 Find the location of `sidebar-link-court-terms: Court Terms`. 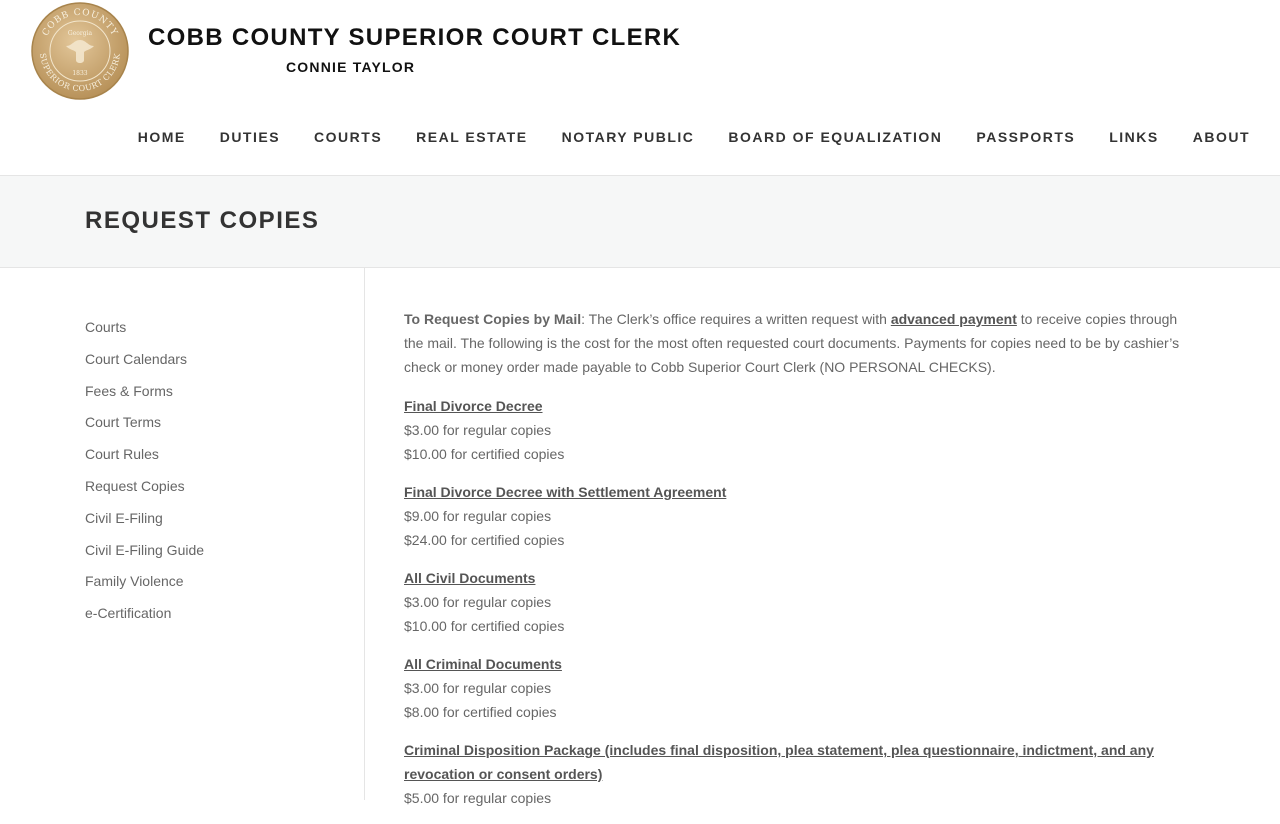

sidebar-link-court-terms: Court Terms is located at coordinates (123, 422).